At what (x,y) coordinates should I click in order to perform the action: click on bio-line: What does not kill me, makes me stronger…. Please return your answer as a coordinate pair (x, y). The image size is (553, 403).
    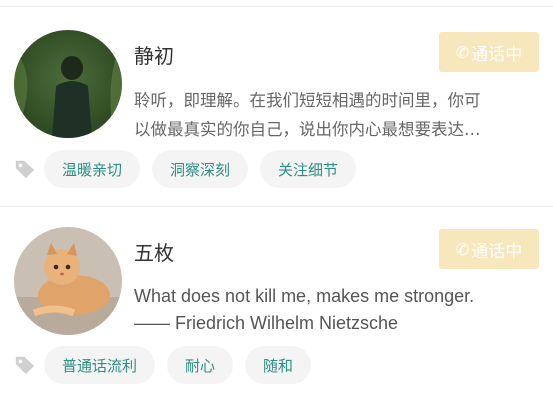
    Looking at the image, I should click on (304, 296).